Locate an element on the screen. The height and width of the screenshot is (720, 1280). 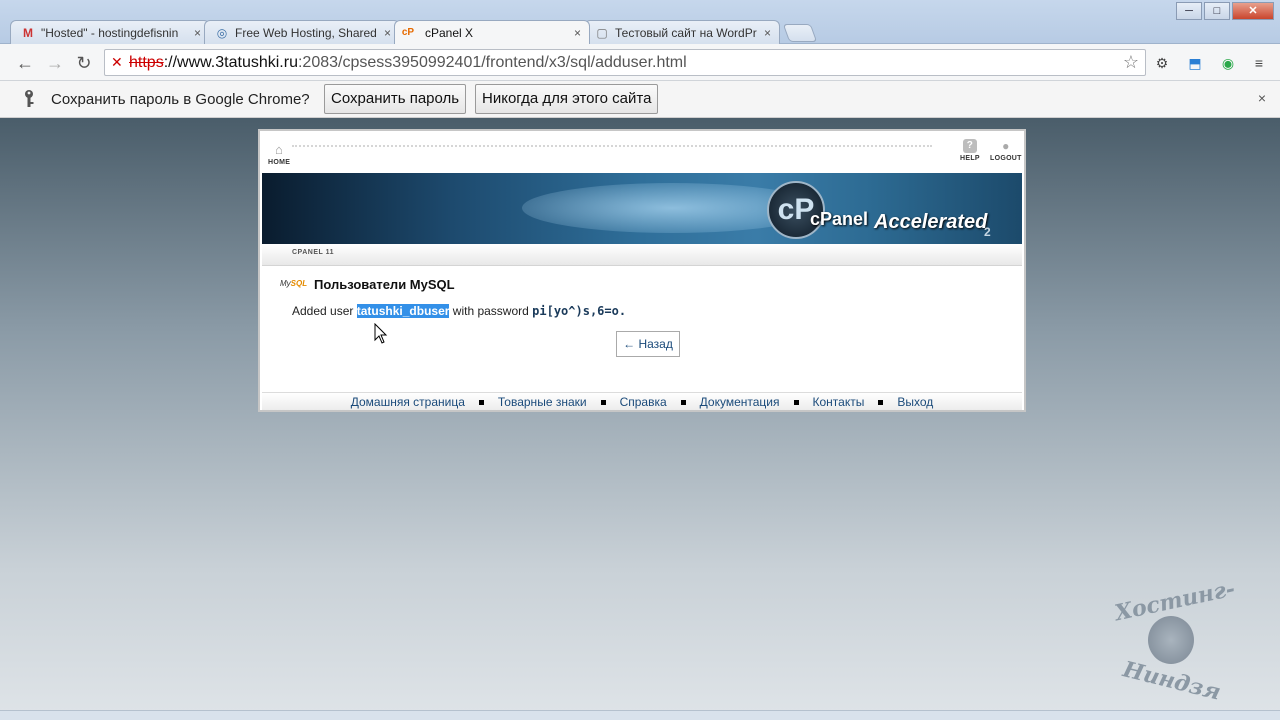
footer-link-contacts: Контакты is located at coordinates (839, 402).